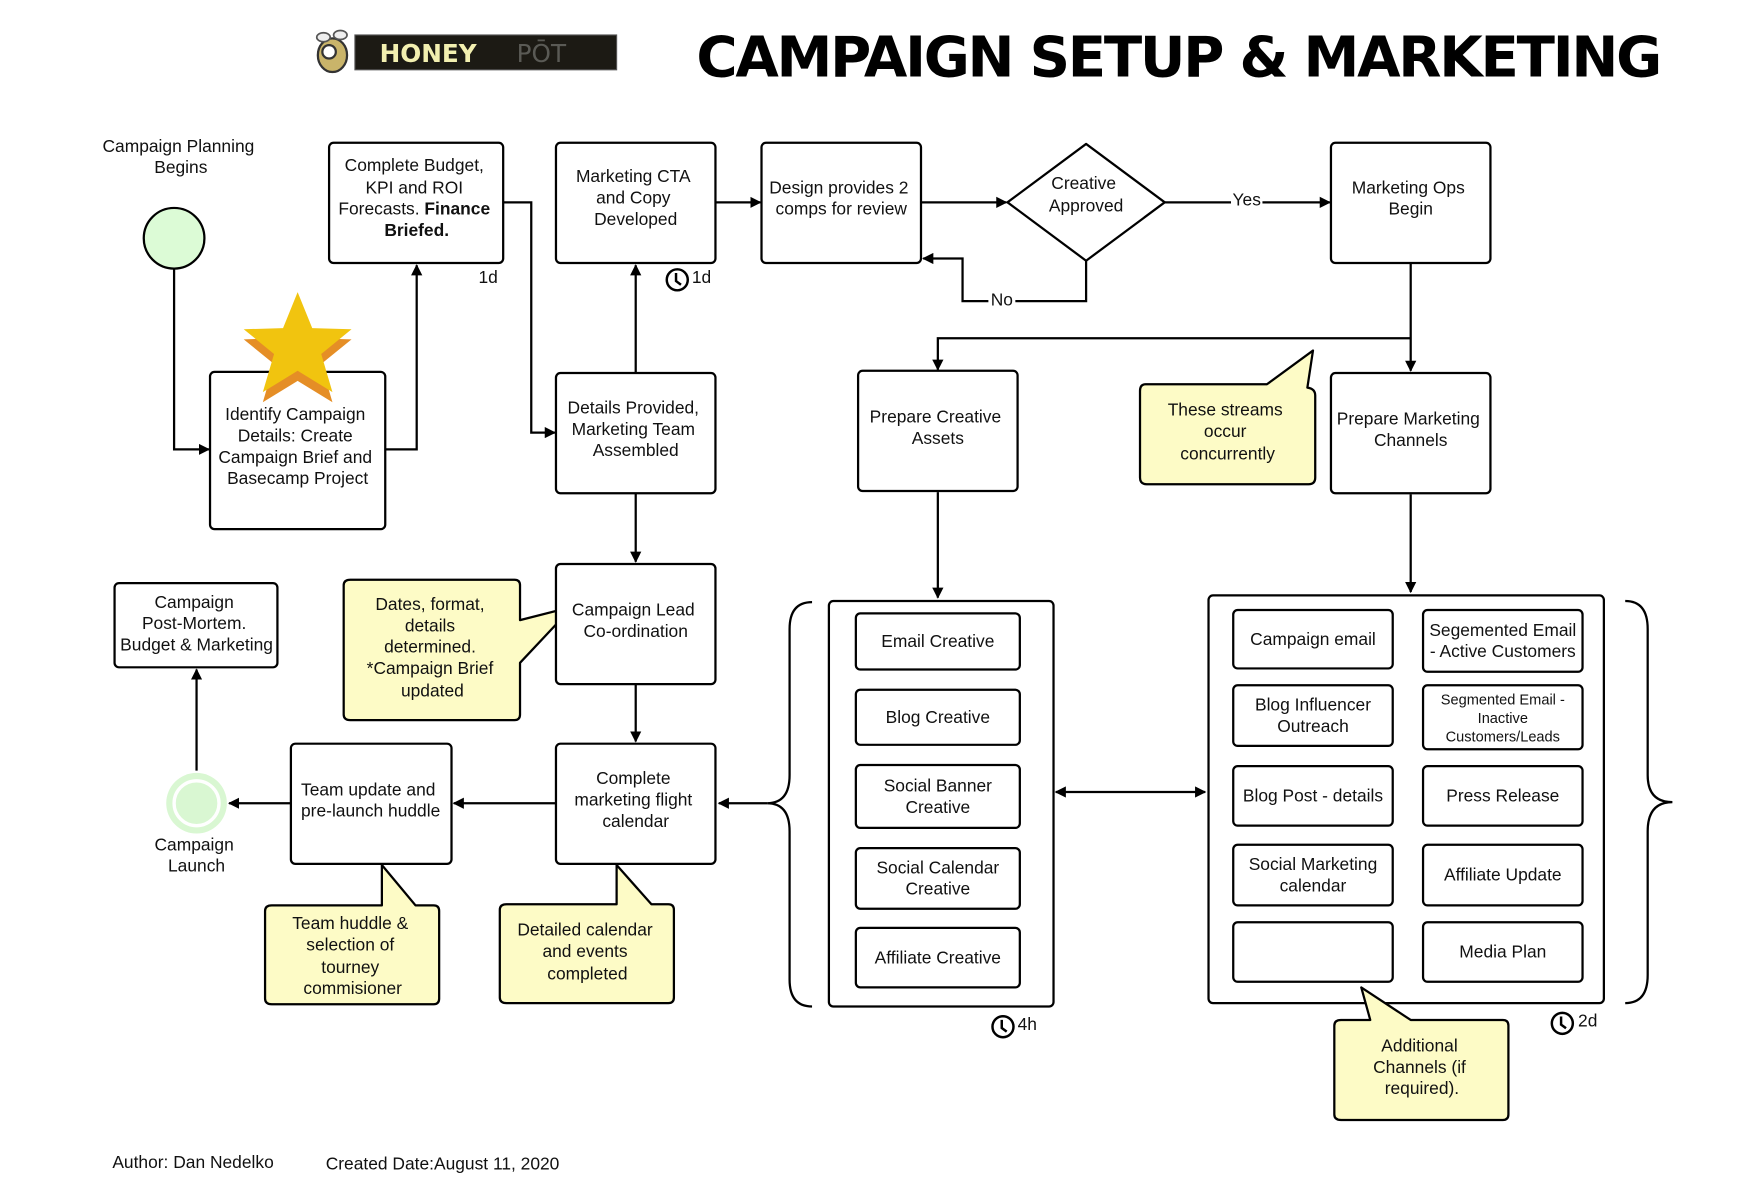 Image resolution: width=1760 pixels, height=1183 pixels. Describe the element at coordinates (196, 854) in the screenshot. I see `launch-label: Campaign Launch` at that location.